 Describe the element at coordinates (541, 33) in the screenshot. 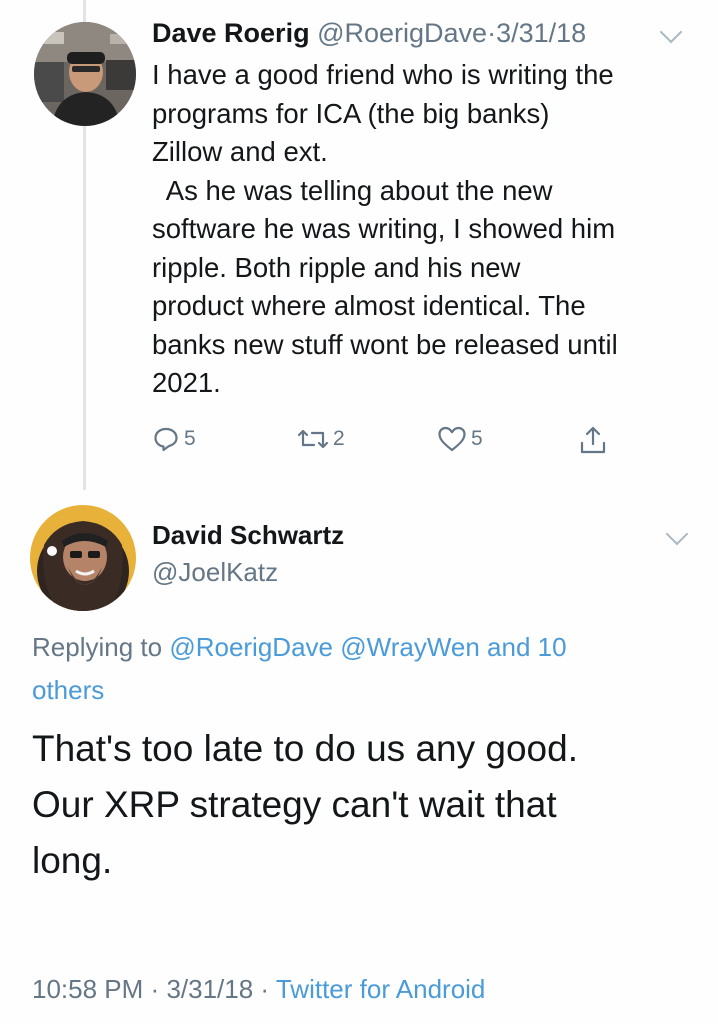

I see `tweet1-date: 3/31/18` at that location.